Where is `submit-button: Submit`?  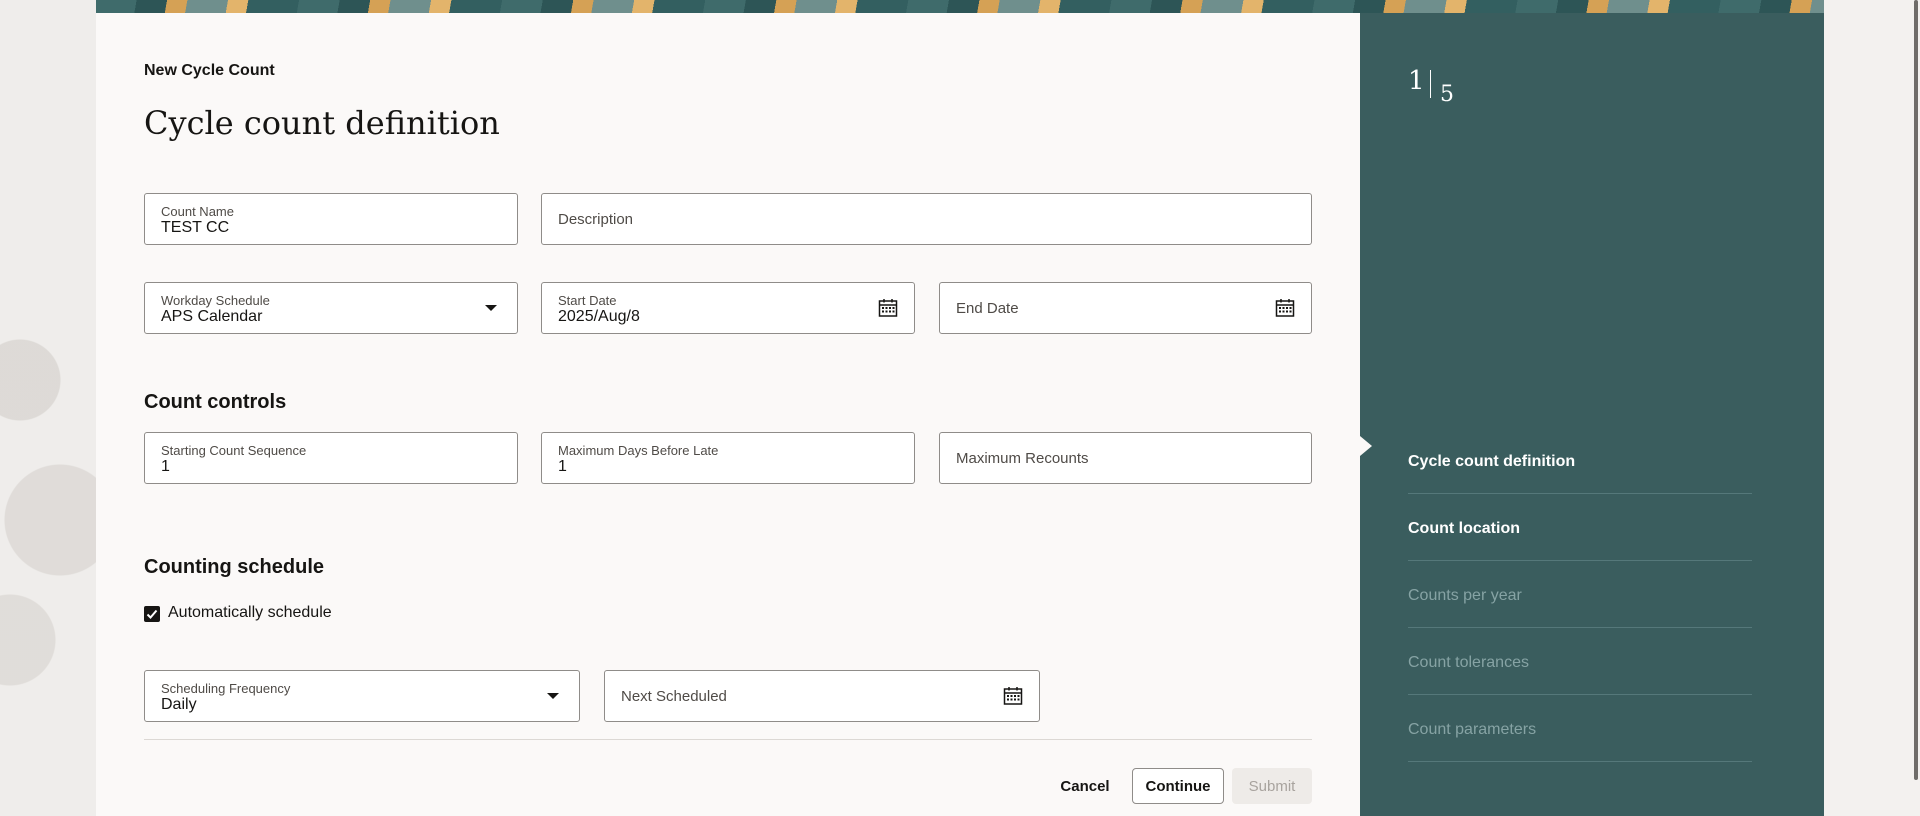 submit-button: Submit is located at coordinates (1272, 786).